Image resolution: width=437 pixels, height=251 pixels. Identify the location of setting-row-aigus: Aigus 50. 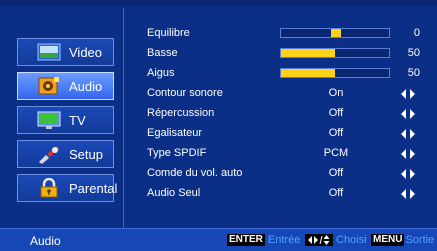
(287, 74).